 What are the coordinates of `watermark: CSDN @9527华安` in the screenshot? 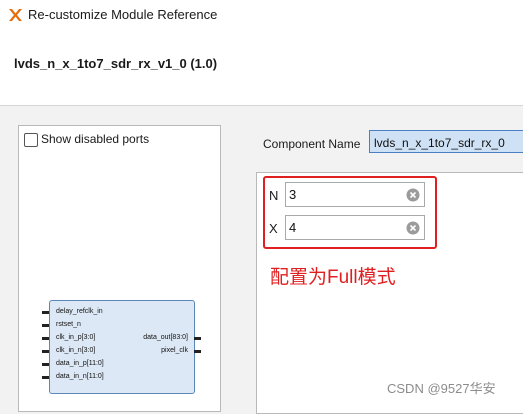 It's located at (441, 388).